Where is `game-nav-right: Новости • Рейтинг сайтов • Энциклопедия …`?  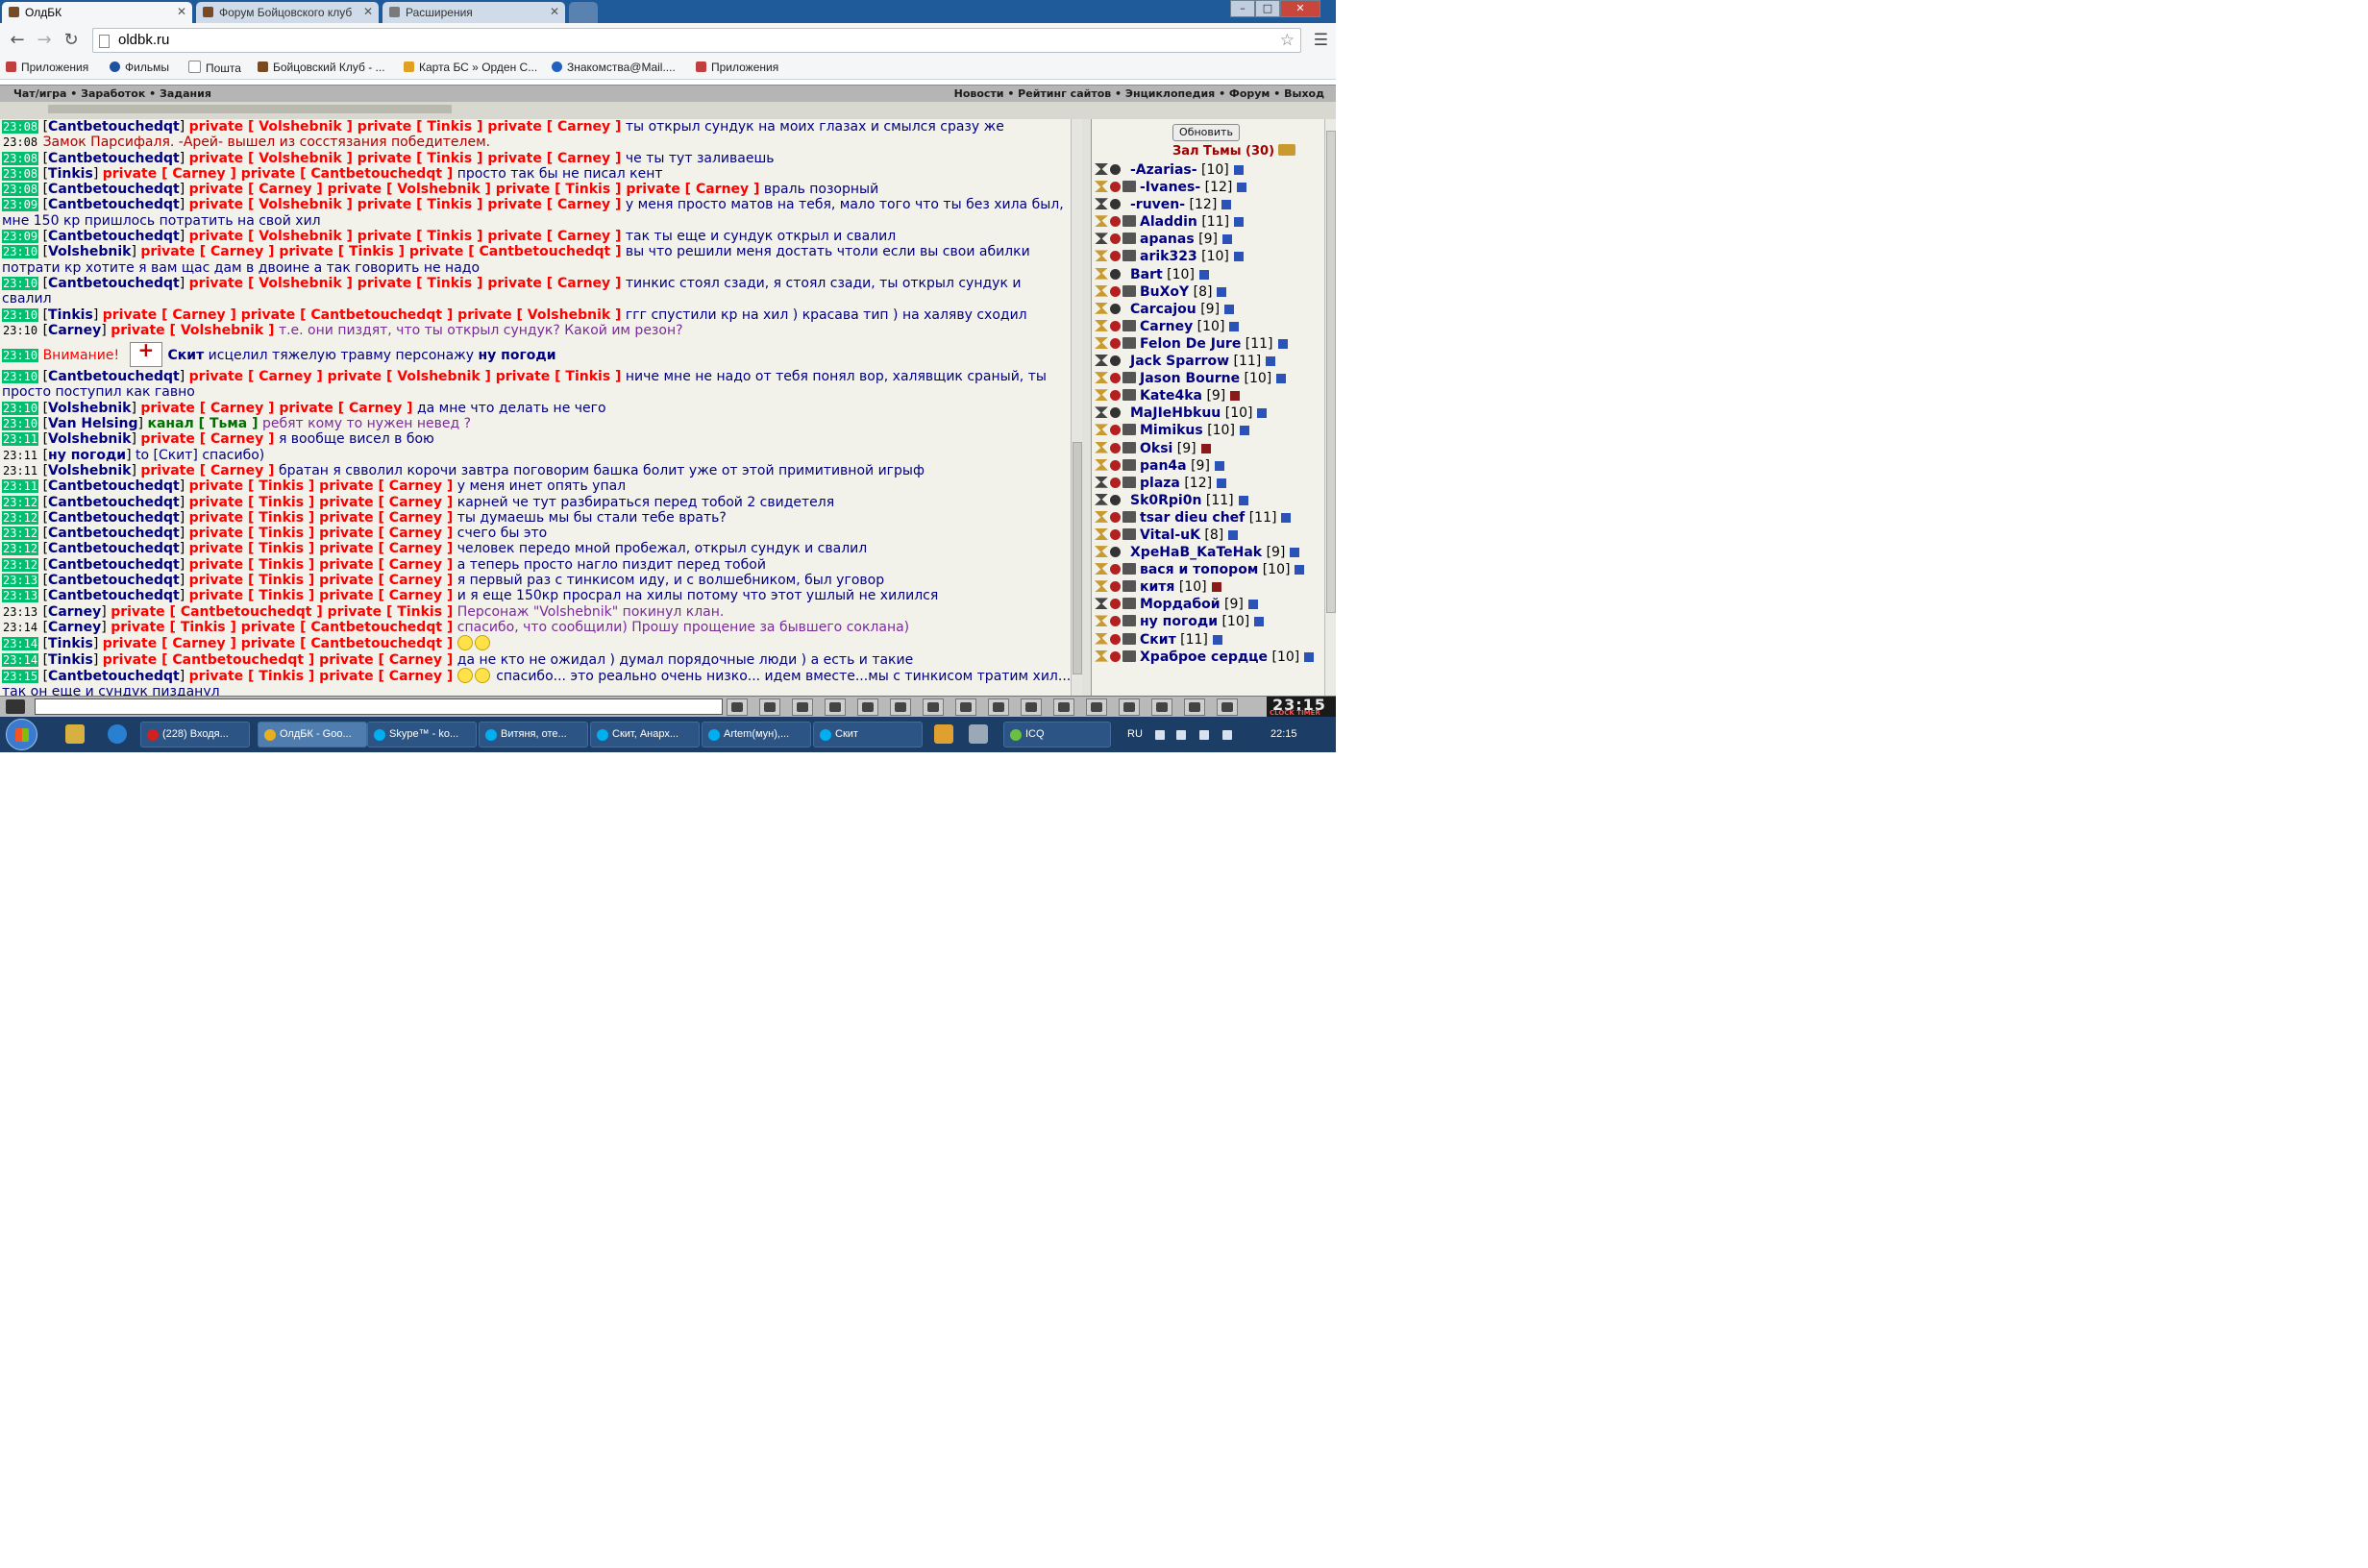
game-nav-right: Новости • Рейтинг сайтов • Энциклопедия … is located at coordinates (1139, 93).